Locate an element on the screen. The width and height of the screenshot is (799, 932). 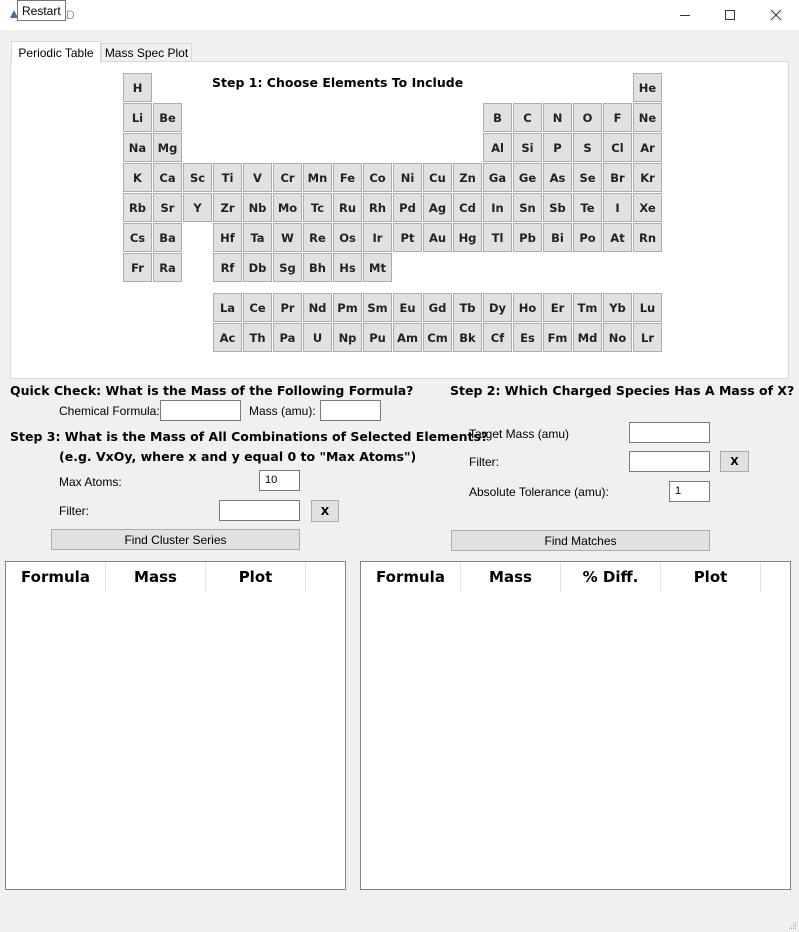
element-button-v: V is located at coordinates (257, 177).